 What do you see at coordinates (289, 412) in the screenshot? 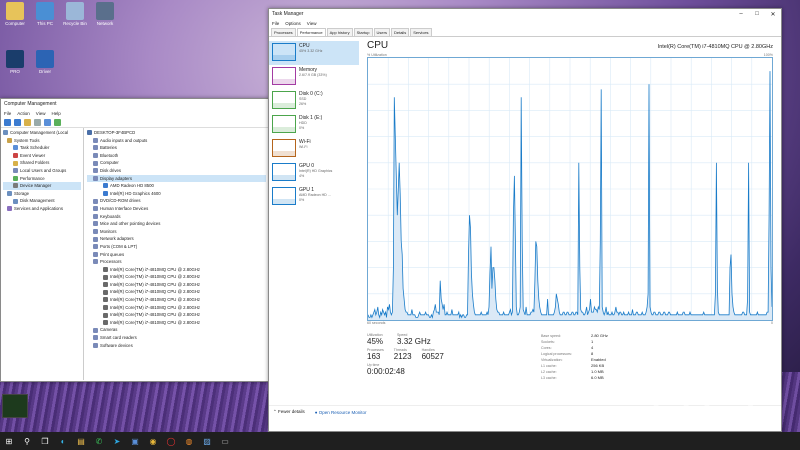
I see `fewer-details-button: ⌃ Fewer details` at bounding box center [289, 412].